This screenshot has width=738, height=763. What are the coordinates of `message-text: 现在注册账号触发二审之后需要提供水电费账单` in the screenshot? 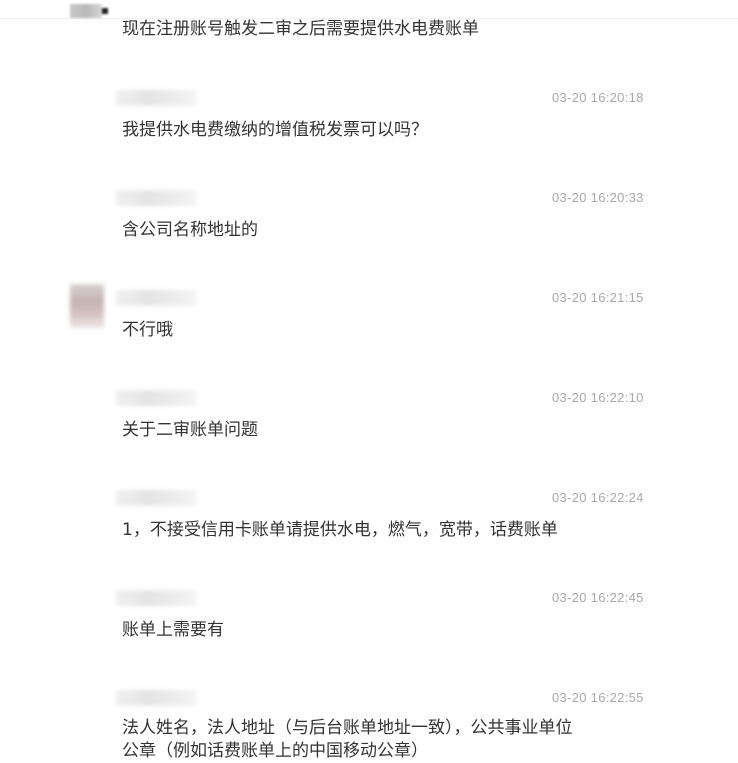 It's located at (300, 29).